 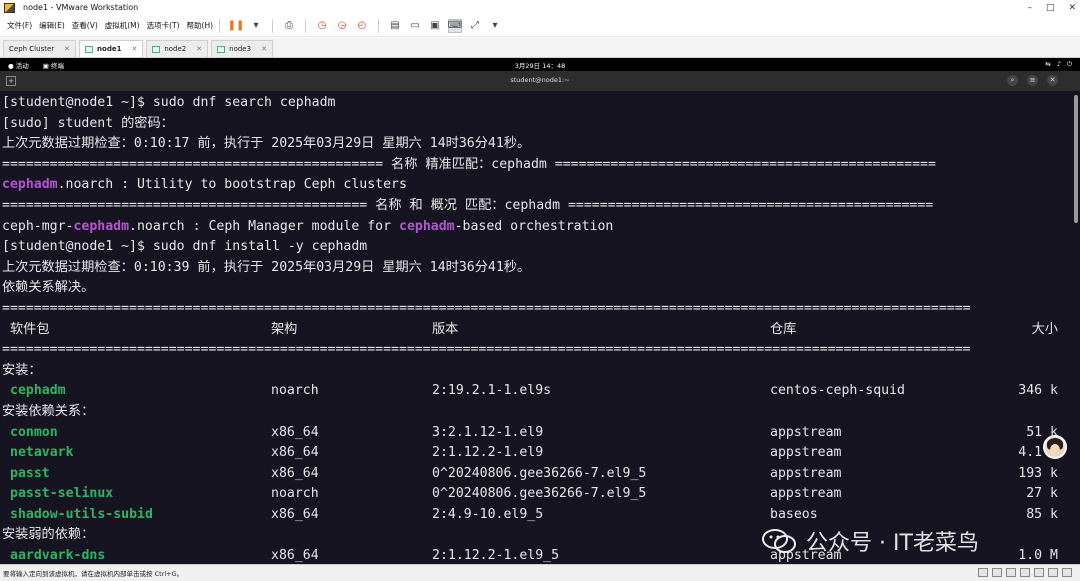 What do you see at coordinates (1042, 494) in the screenshot?
I see `package-size: 27 k` at bounding box center [1042, 494].